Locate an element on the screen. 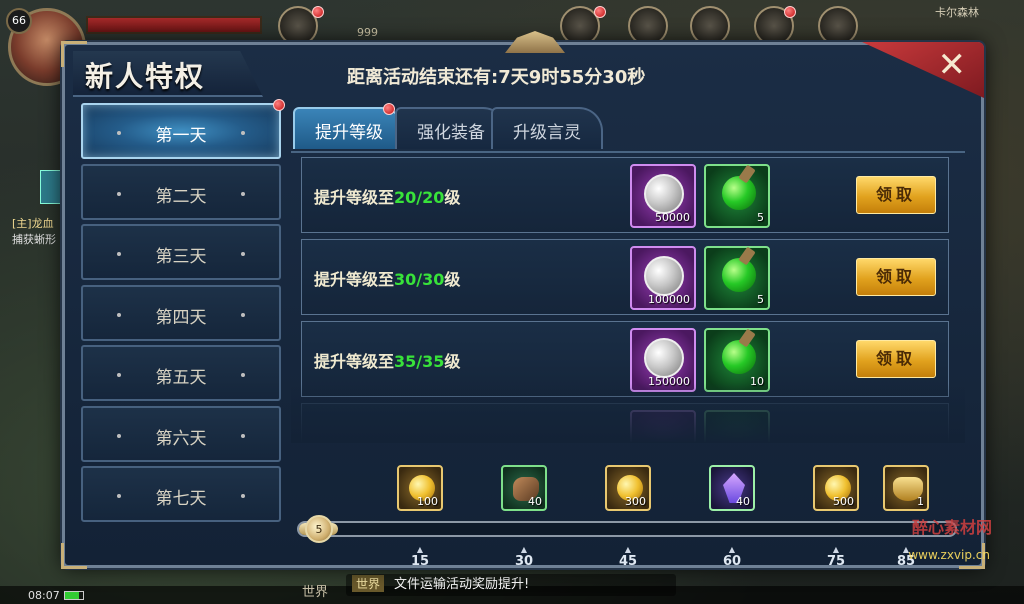  day-tab-1: 第一天 is located at coordinates (183, 129).